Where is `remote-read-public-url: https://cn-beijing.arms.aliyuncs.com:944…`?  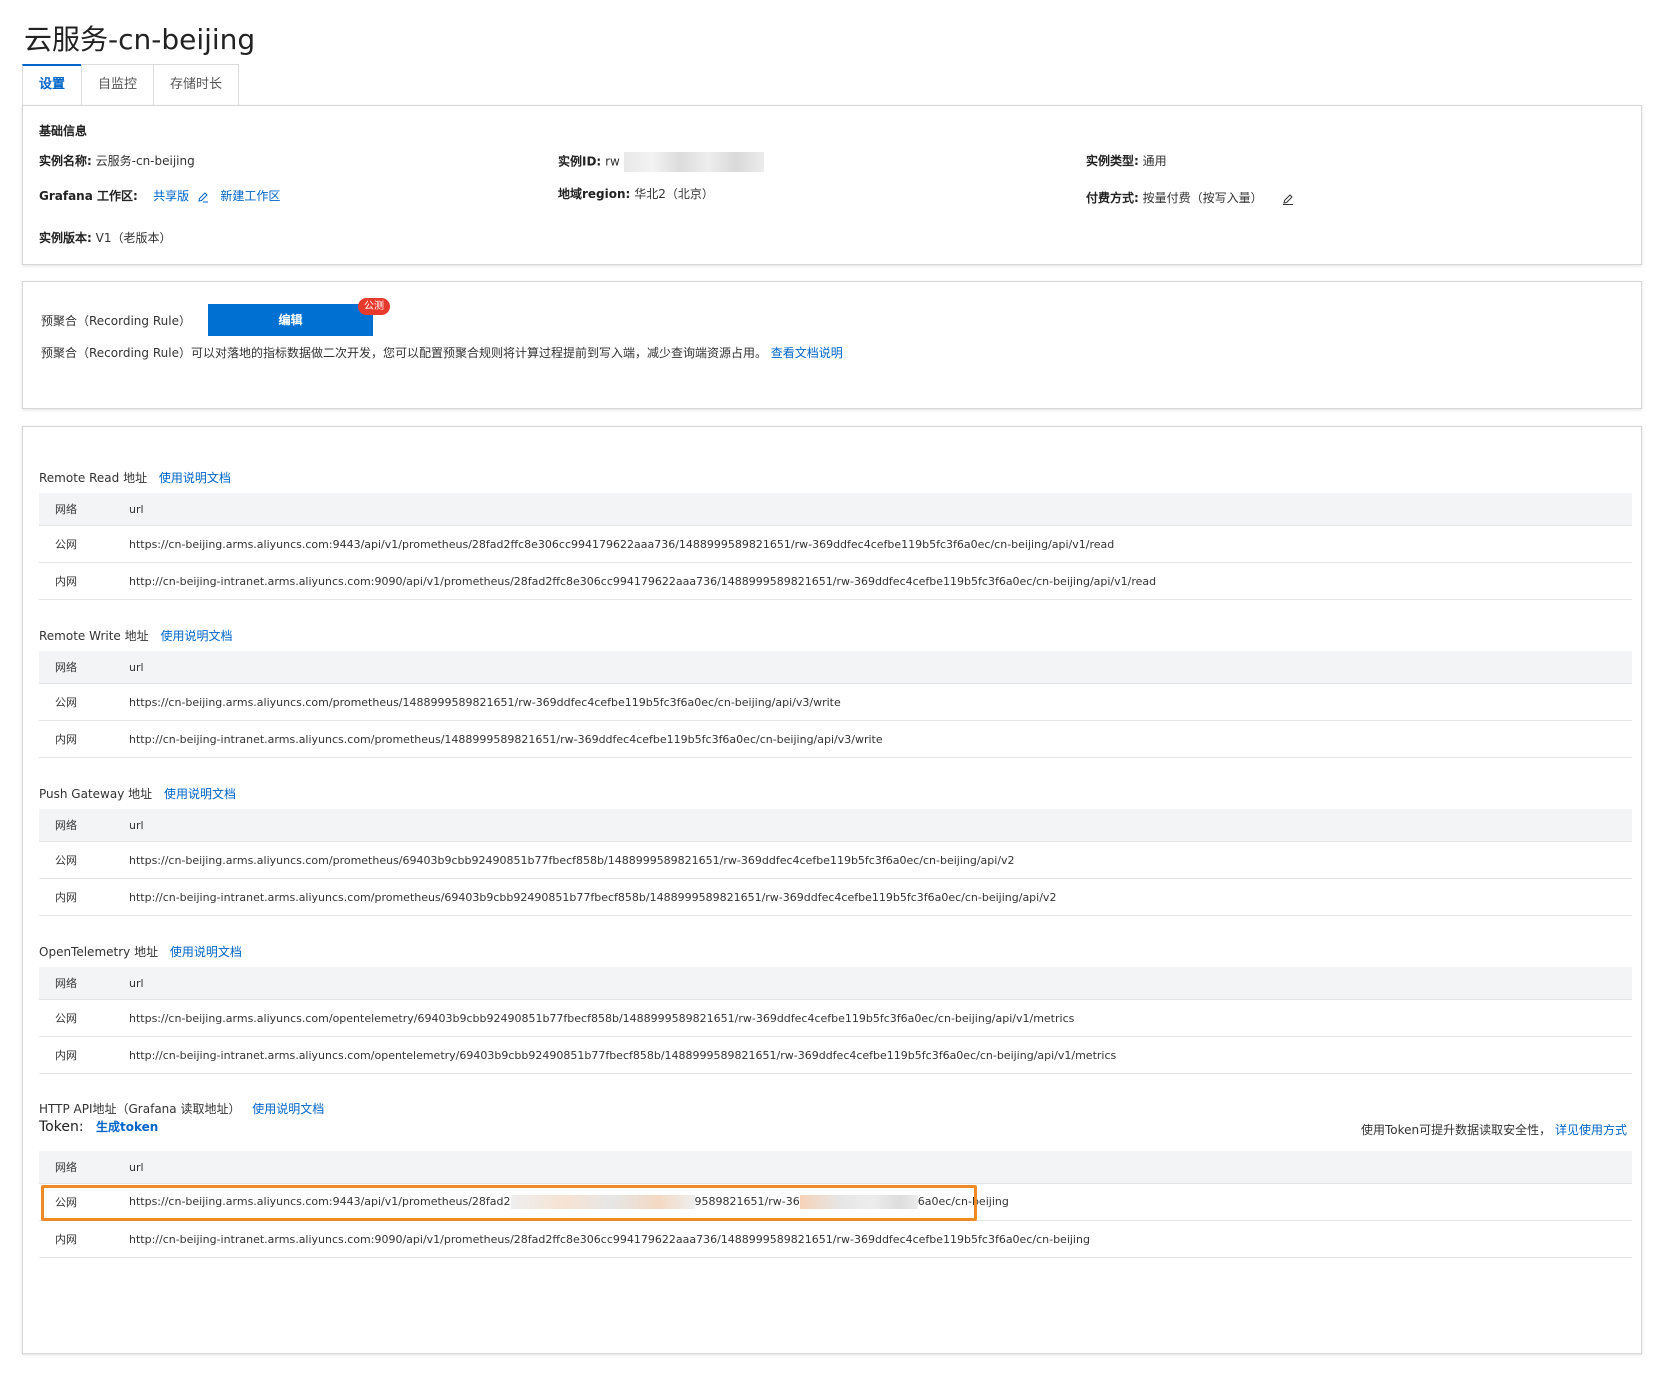
remote-read-public-url: https://cn-beijing.arms.aliyuncs.com:944… is located at coordinates (880, 544).